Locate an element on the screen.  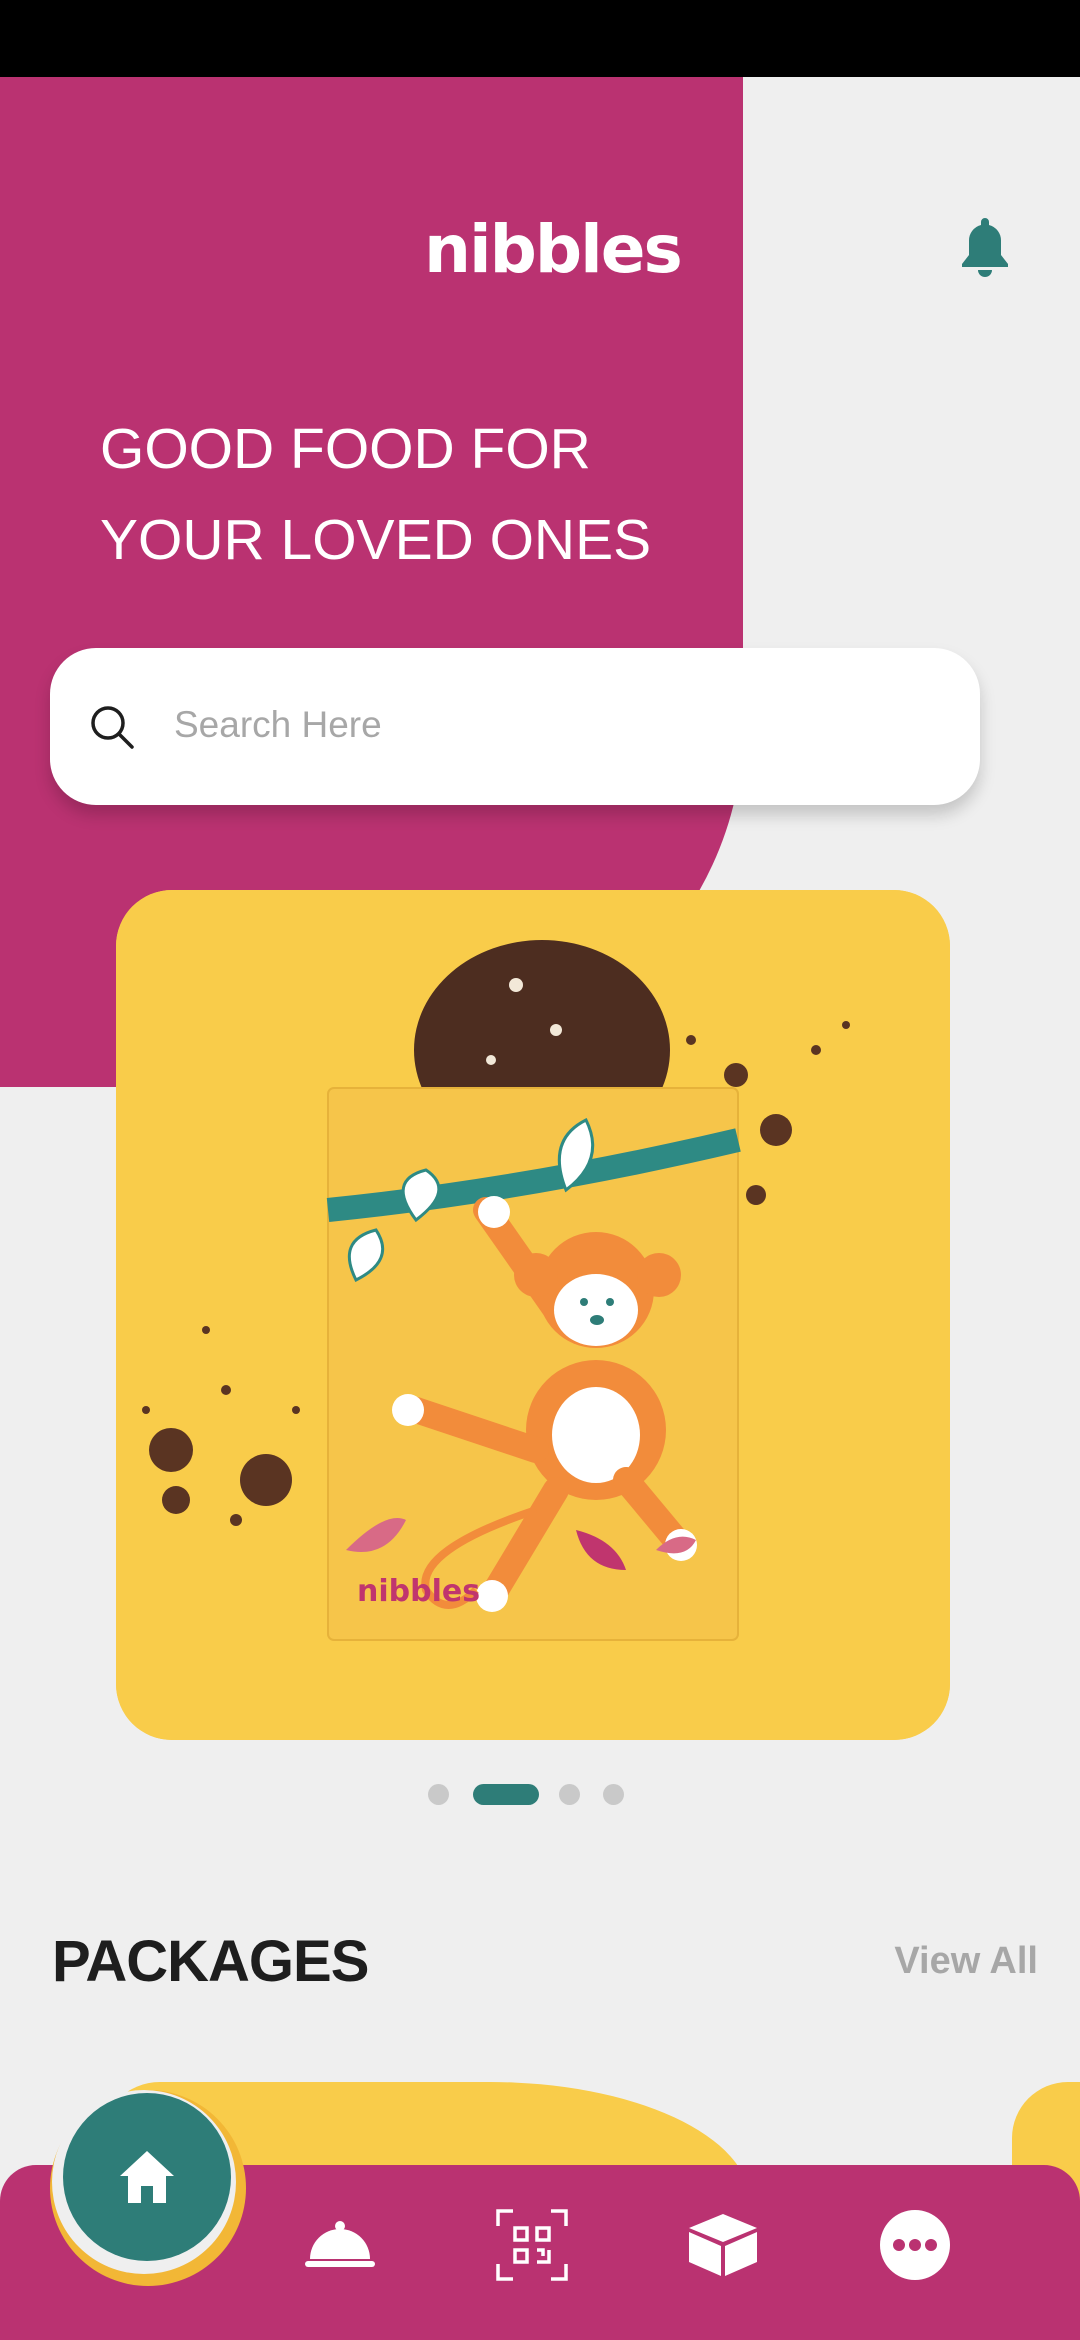
box-icon is located at coordinates (723, 2245).